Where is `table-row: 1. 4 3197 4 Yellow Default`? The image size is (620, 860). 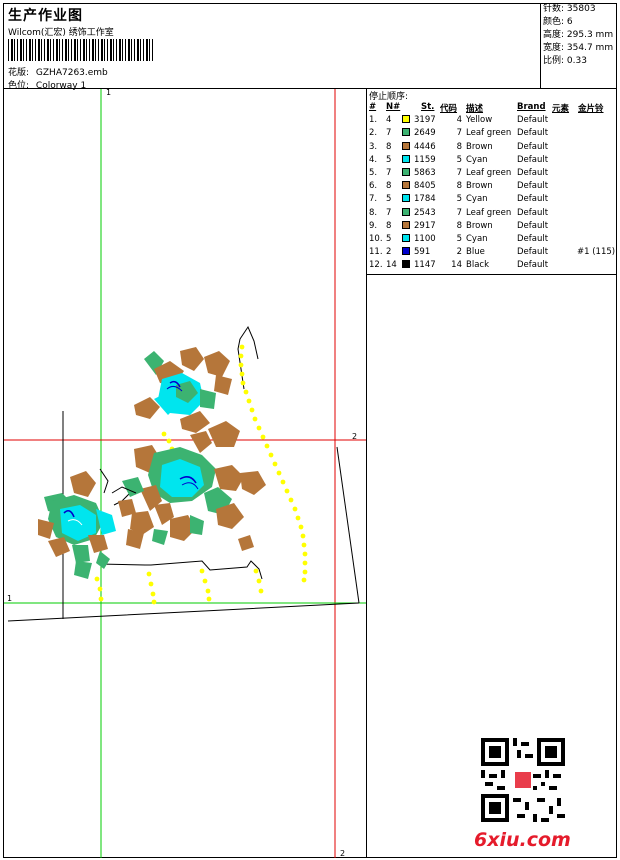
table-row: 1. 4 3197 4 Yellow Default is located at coordinates (492, 120).